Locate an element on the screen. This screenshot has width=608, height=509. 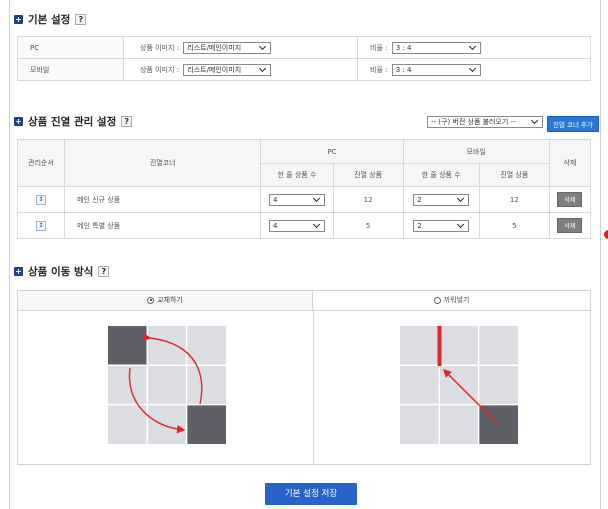
display-settings-title: 상품 진열 관리 설정 is located at coordinates (72, 122).